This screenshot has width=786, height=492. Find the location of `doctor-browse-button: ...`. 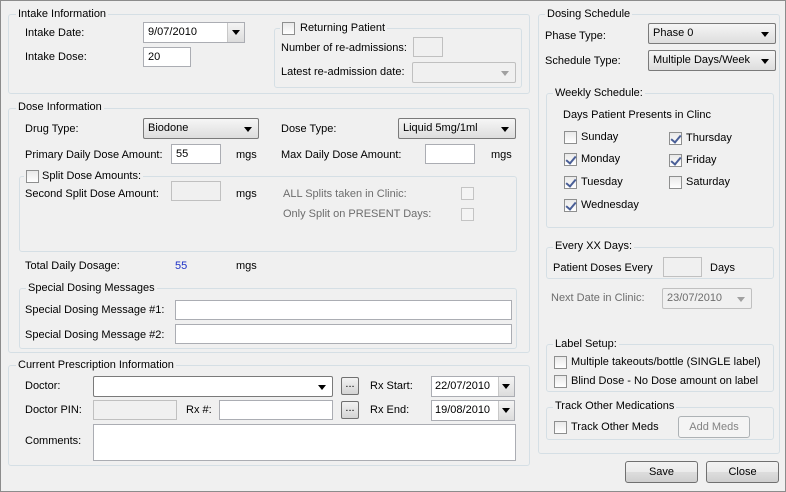

doctor-browse-button: ... is located at coordinates (350, 386).